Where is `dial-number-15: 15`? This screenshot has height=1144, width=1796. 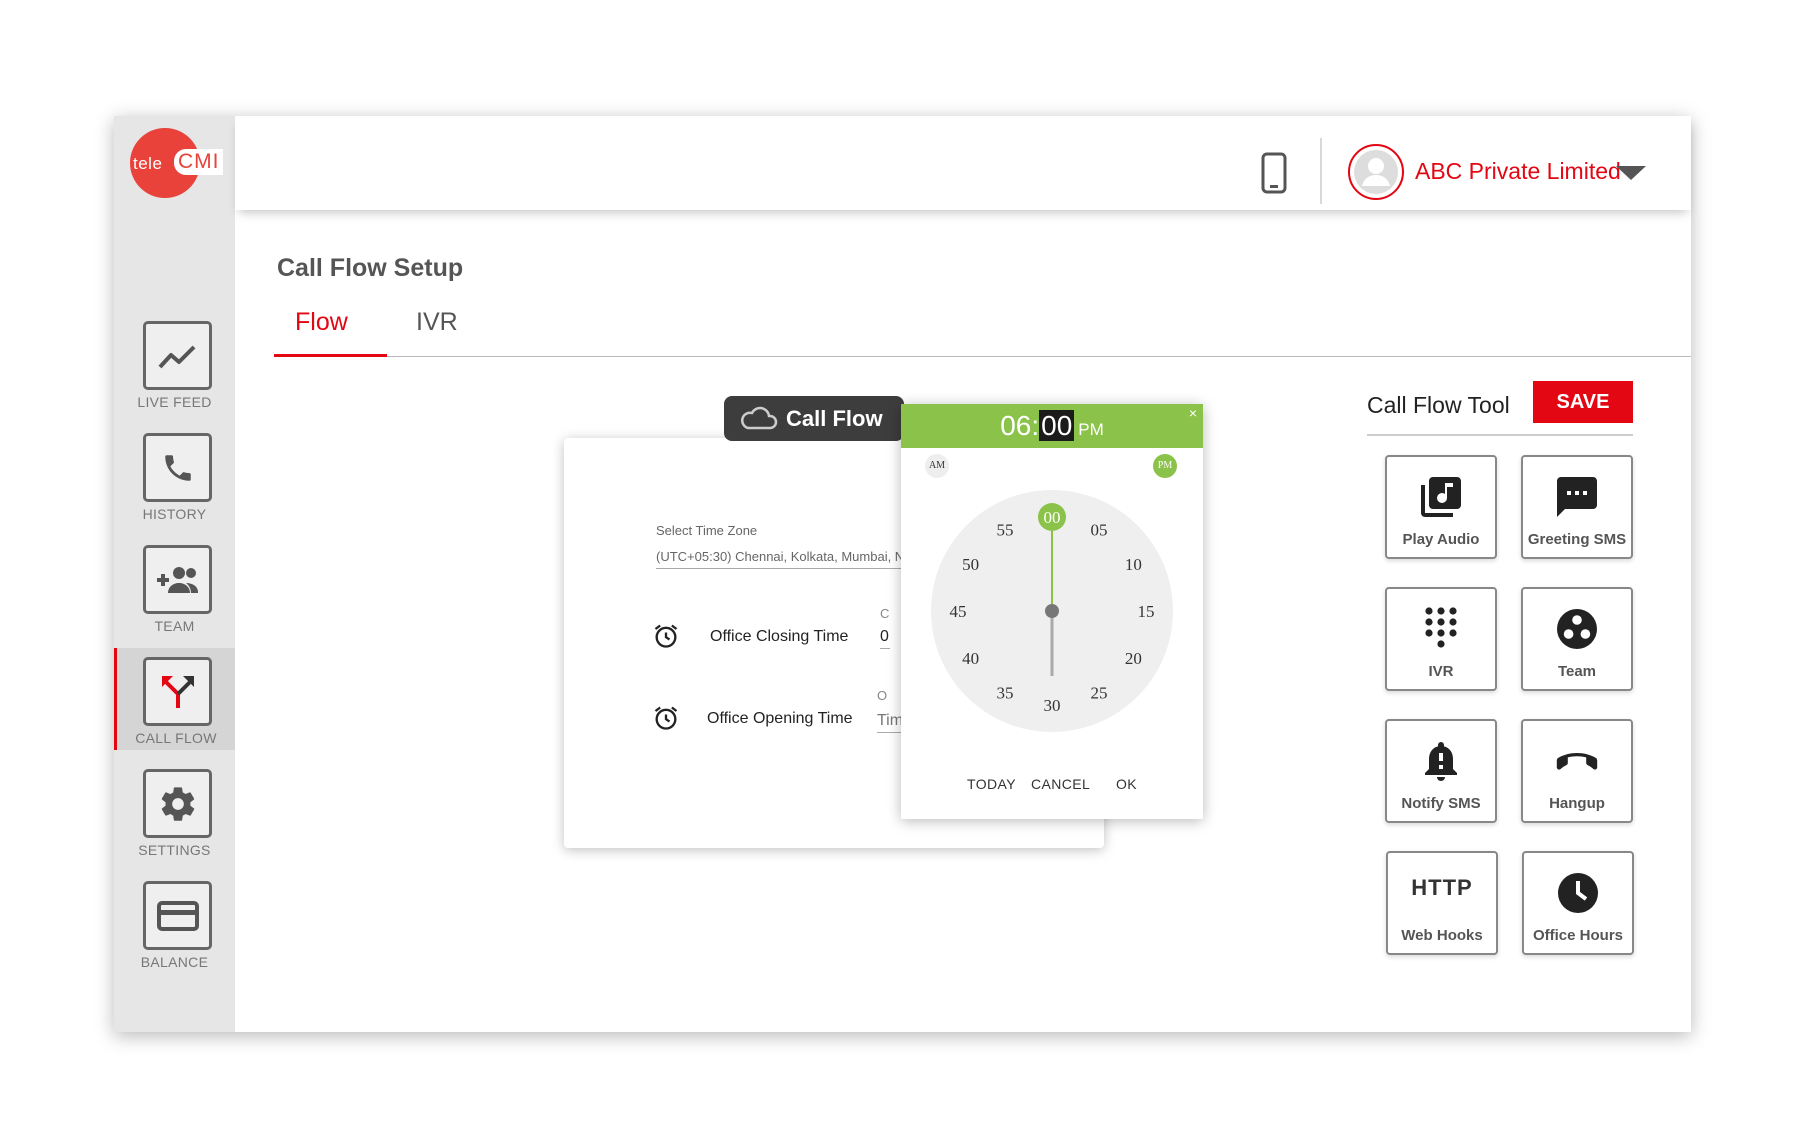
dial-number-15: 15 is located at coordinates (1146, 611).